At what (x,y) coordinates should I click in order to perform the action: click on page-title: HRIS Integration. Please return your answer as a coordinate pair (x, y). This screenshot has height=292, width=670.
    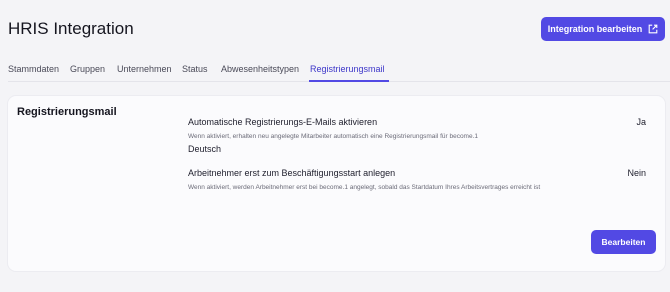
    Looking at the image, I should click on (71, 28).